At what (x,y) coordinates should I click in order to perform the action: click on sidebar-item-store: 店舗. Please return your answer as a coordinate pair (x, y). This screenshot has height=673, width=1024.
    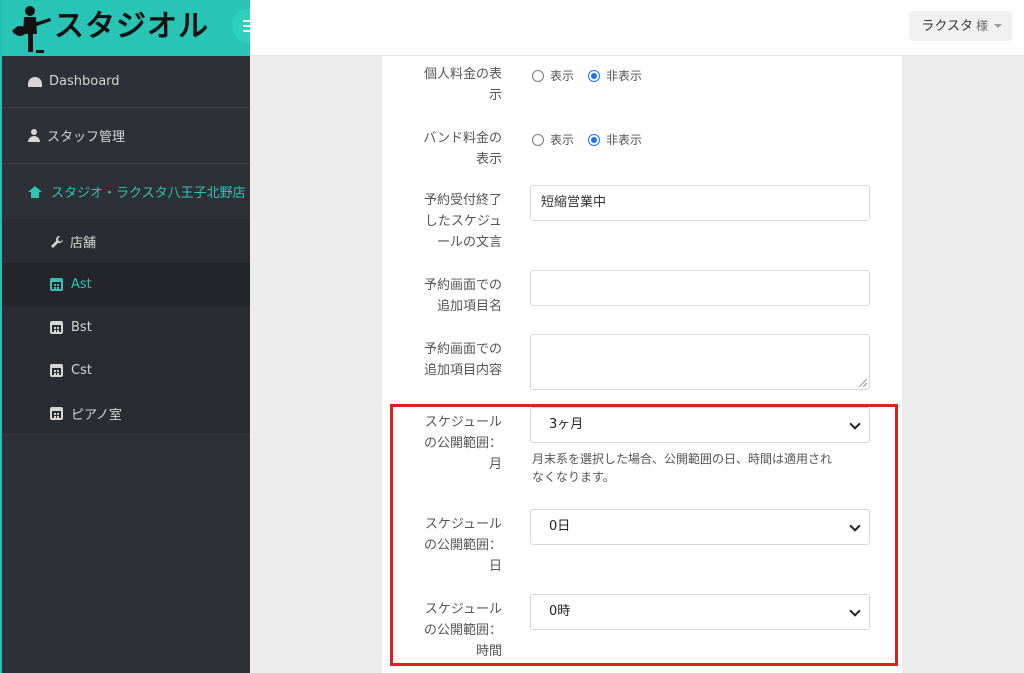
    Looking at the image, I should click on (126, 241).